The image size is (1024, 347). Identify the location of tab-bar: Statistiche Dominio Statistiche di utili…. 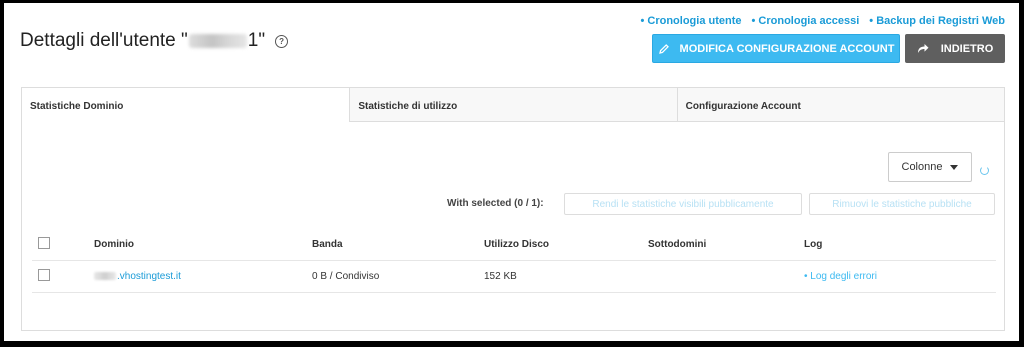
(513, 105).